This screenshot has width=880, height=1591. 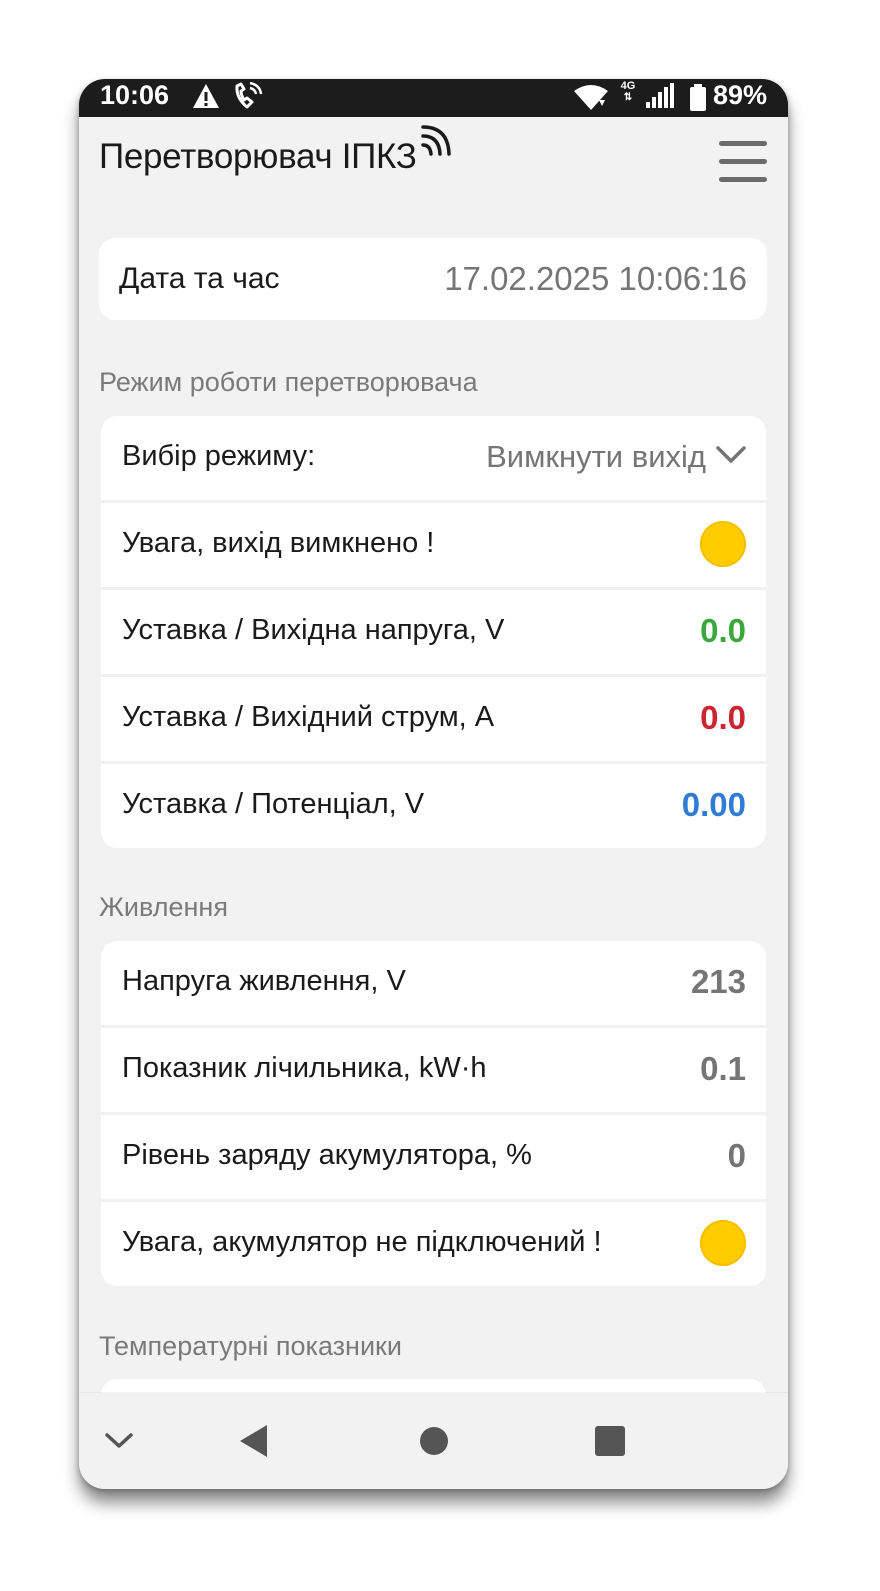 I want to click on power-section-title: Живлення, so click(x=163, y=907).